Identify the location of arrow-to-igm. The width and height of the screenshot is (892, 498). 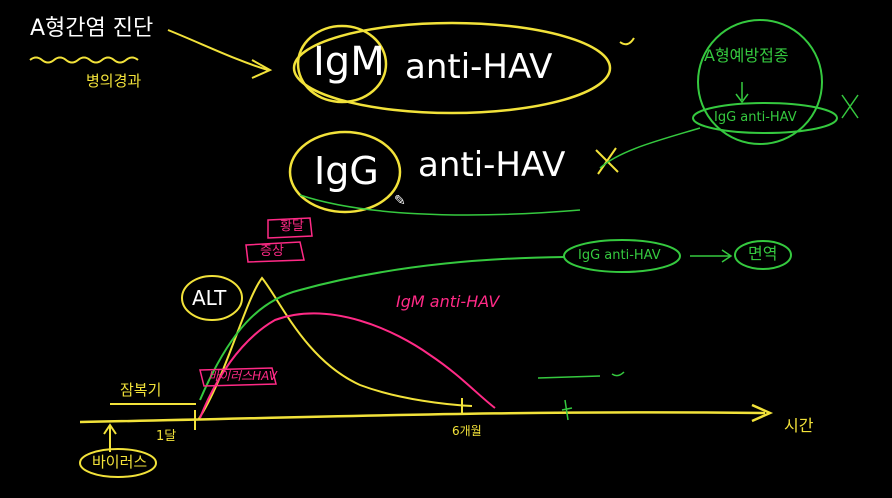
(218, 50).